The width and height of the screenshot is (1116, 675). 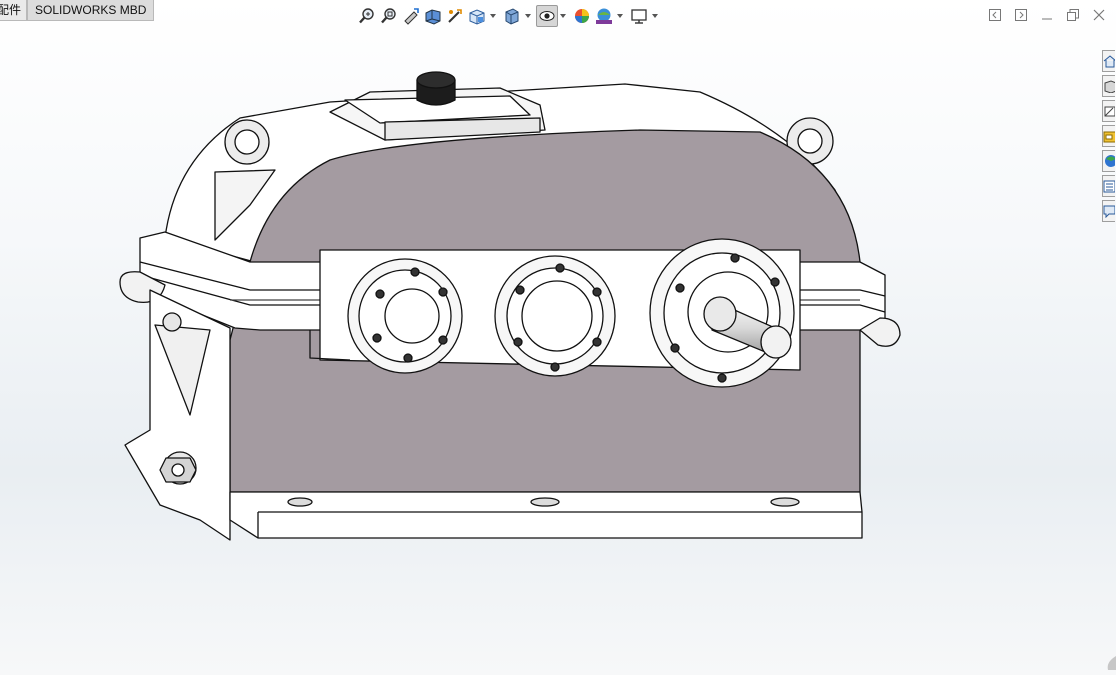 What do you see at coordinates (405, 316) in the screenshot?
I see `bearing-cap-input` at bounding box center [405, 316].